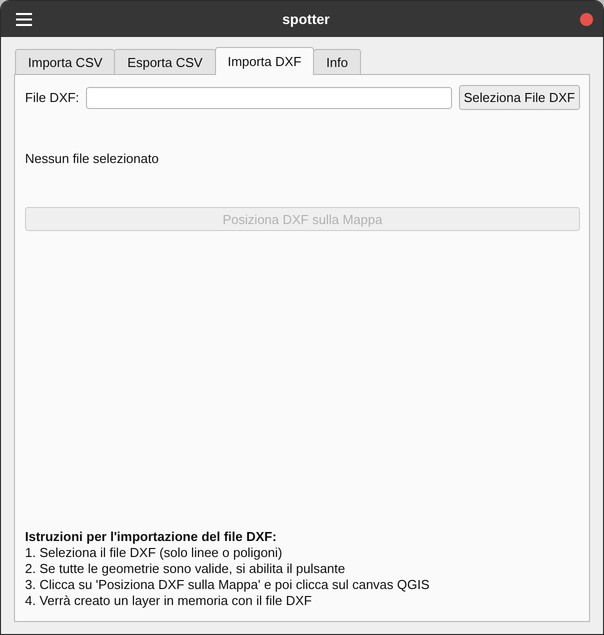 The image size is (604, 635). Describe the element at coordinates (264, 61) in the screenshot. I see `tab: Importa DXF` at that location.